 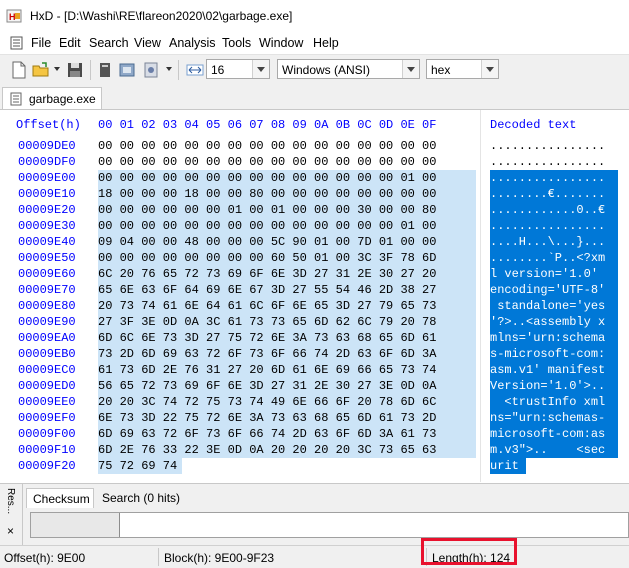 What do you see at coordinates (554, 210) in the screenshot?
I see `row-decoded-text: ............0..€` at bounding box center [554, 210].